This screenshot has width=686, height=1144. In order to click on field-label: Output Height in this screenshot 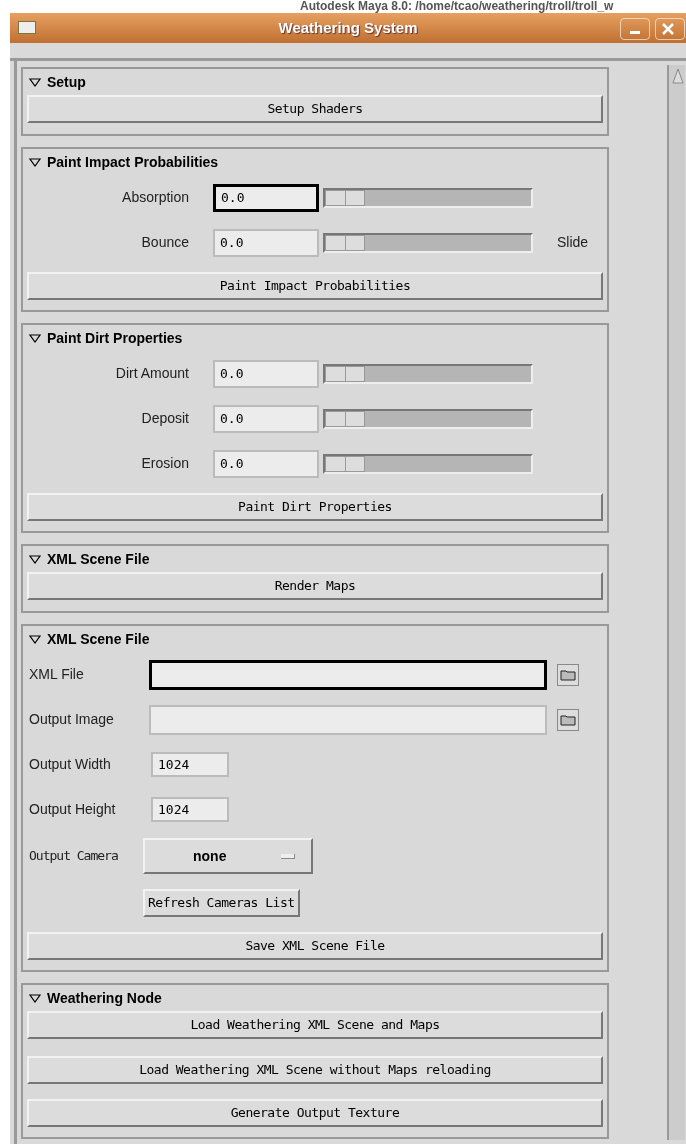, I will do `click(73, 809)`.